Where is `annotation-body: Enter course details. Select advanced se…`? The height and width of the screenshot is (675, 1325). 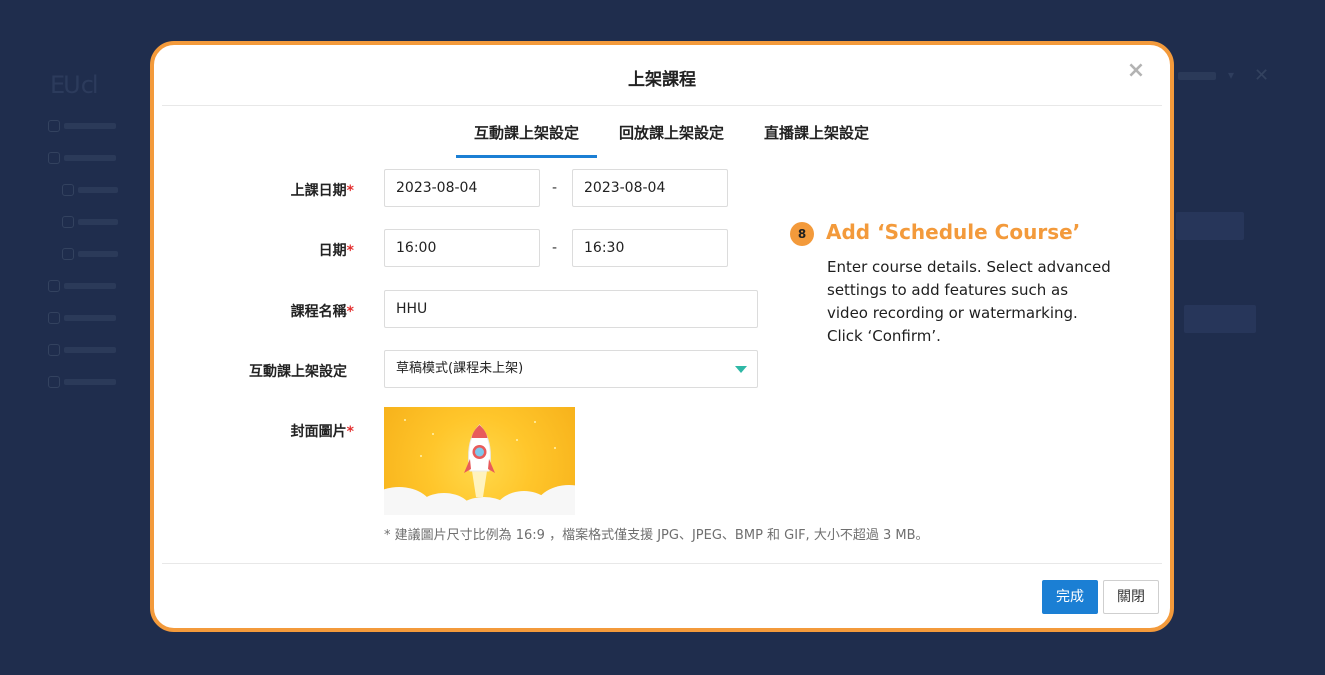
annotation-body: Enter course details. Select advanced se… is located at coordinates (969, 302).